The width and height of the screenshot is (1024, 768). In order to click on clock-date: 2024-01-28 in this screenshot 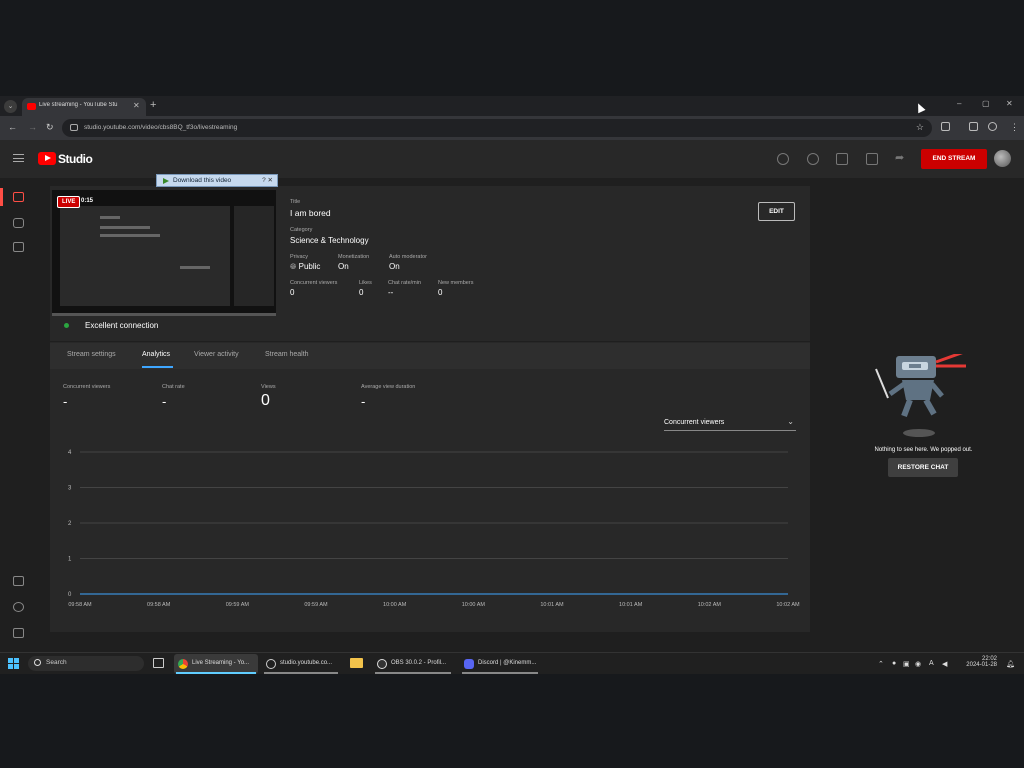, I will do `click(981, 665)`.